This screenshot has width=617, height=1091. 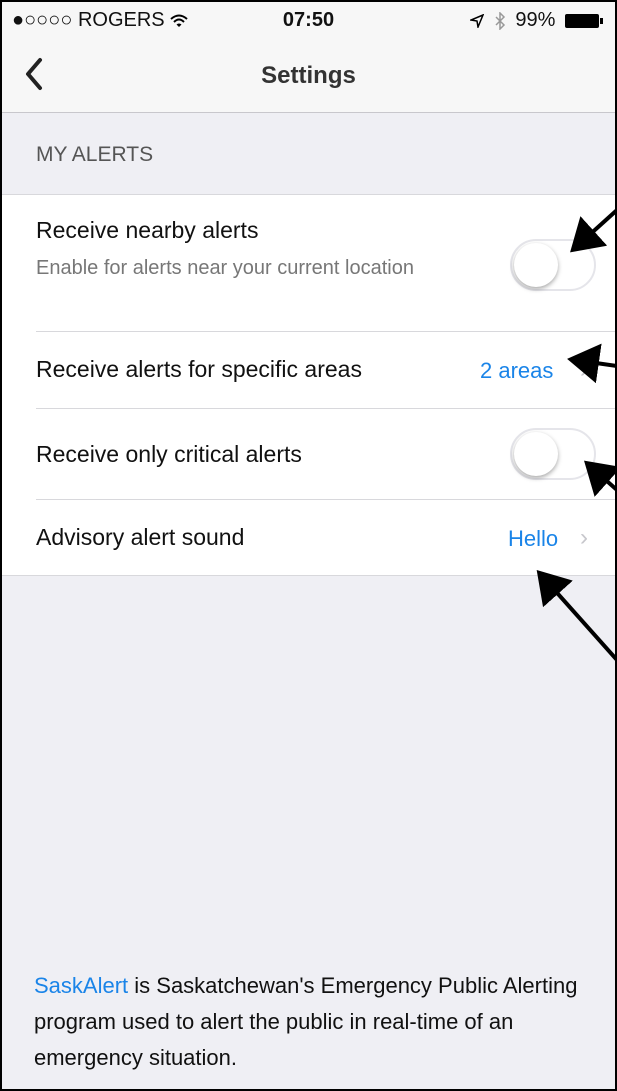 I want to click on page-title: Settings, so click(x=308, y=75).